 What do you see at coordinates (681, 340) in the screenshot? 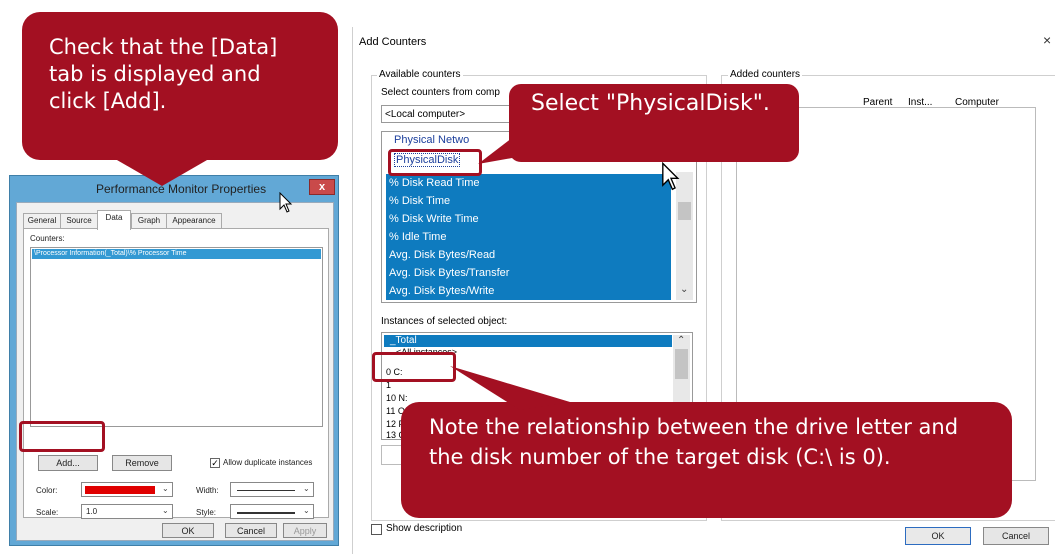
I see `chevron-up-icon: ⌃` at bounding box center [681, 340].